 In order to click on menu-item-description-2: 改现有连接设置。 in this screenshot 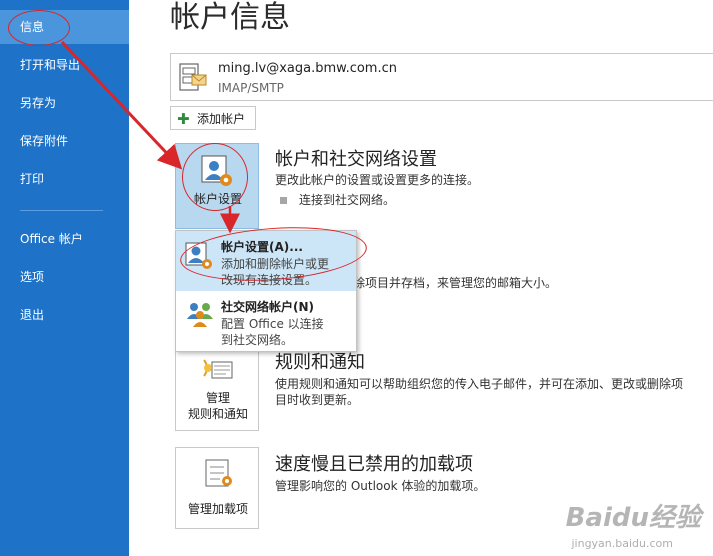, I will do `click(269, 280)`.